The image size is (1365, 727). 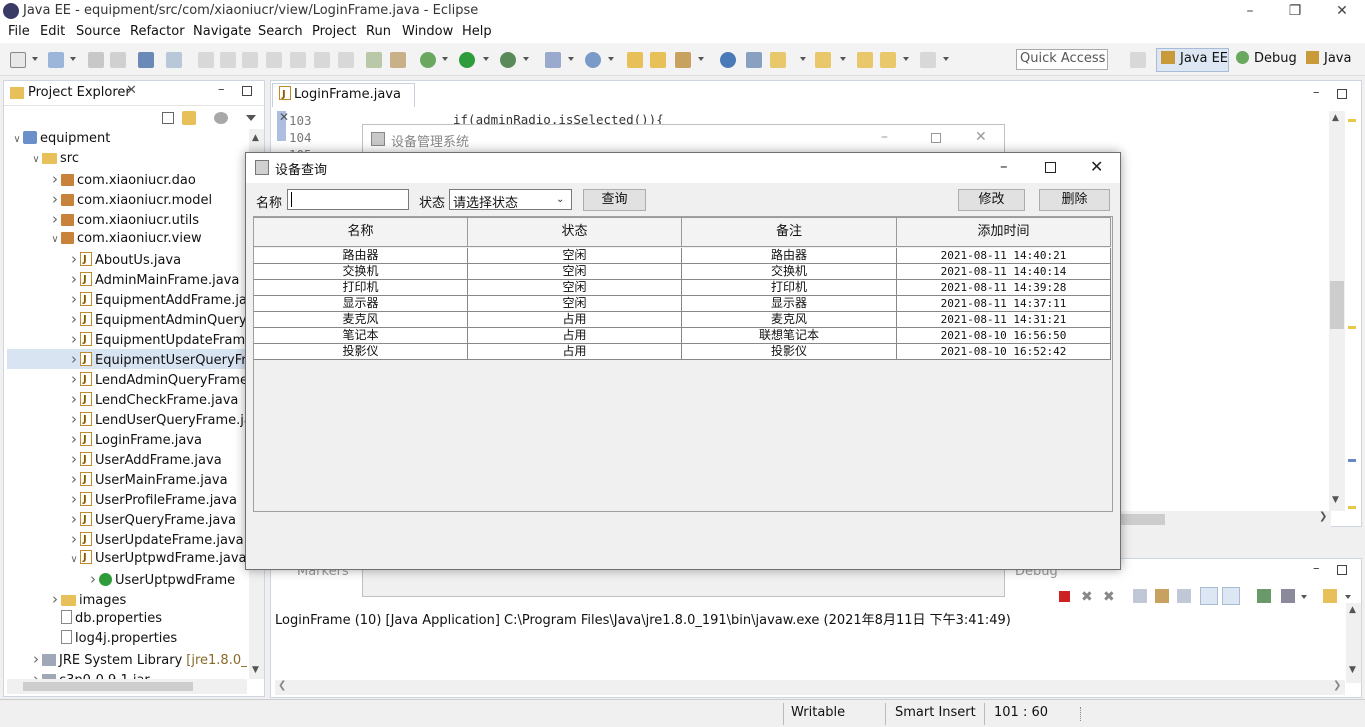 What do you see at coordinates (127, 379) in the screenshot?
I see `tree-item: › LendAdminQueryFrame.java` at bounding box center [127, 379].